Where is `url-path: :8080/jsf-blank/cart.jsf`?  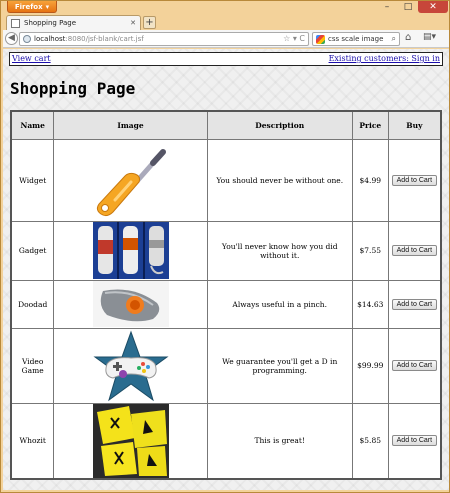 url-path: :8080/jsf-blank/cart.jsf is located at coordinates (104, 39).